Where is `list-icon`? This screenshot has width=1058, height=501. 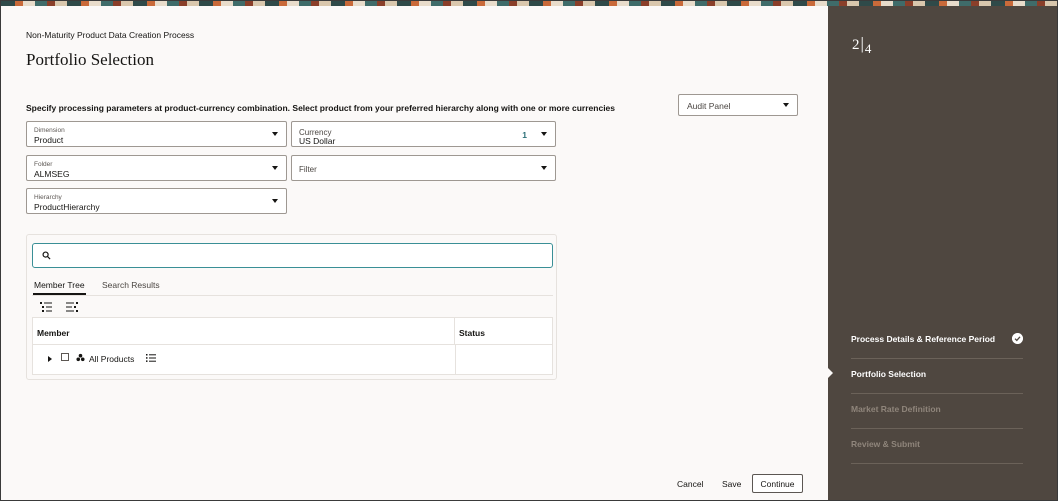
list-icon is located at coordinates (151, 358).